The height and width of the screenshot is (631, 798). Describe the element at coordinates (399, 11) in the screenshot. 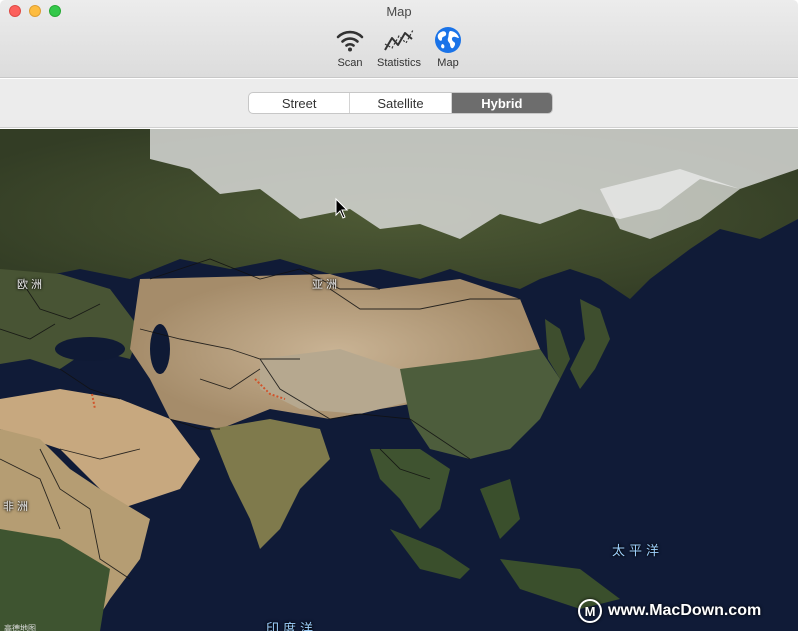

I see `window-title: Map` at that location.